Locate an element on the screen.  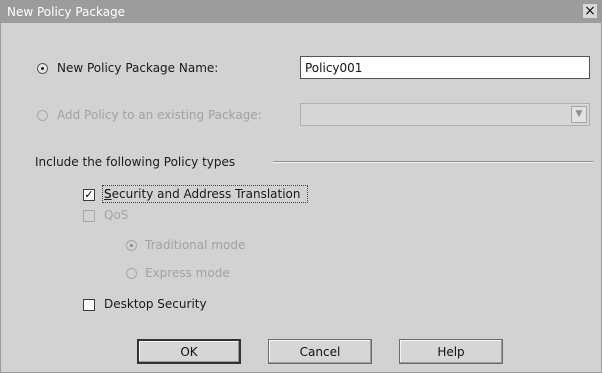
dialog-title: New Policy Package is located at coordinates (66, 12).